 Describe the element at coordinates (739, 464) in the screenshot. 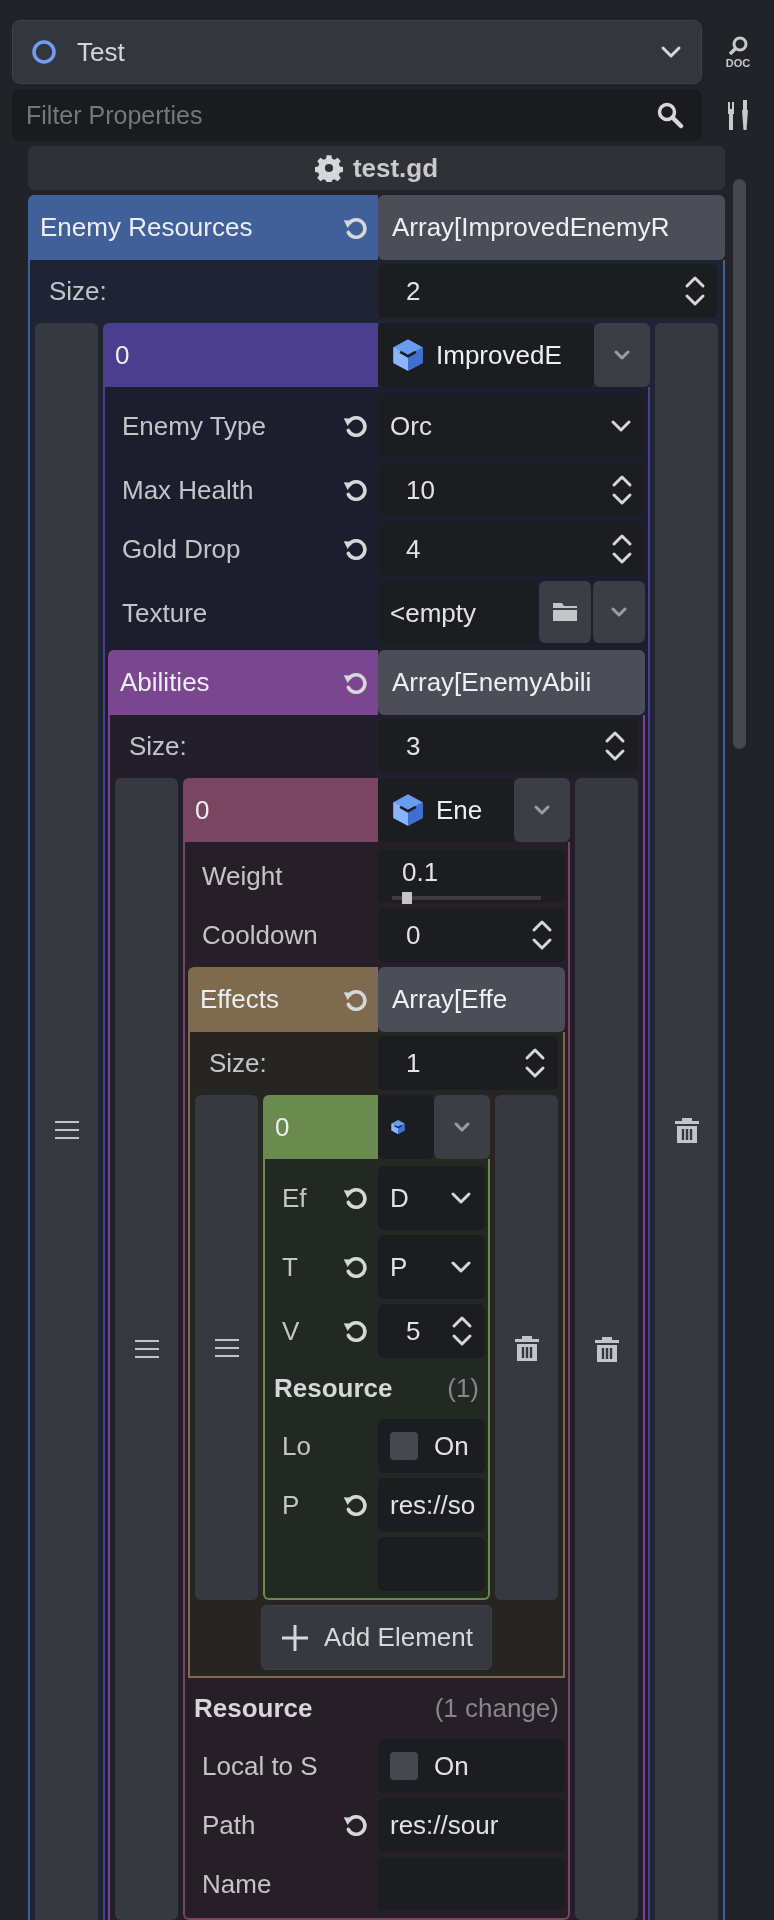

I see `scrollbar-thumb` at that location.